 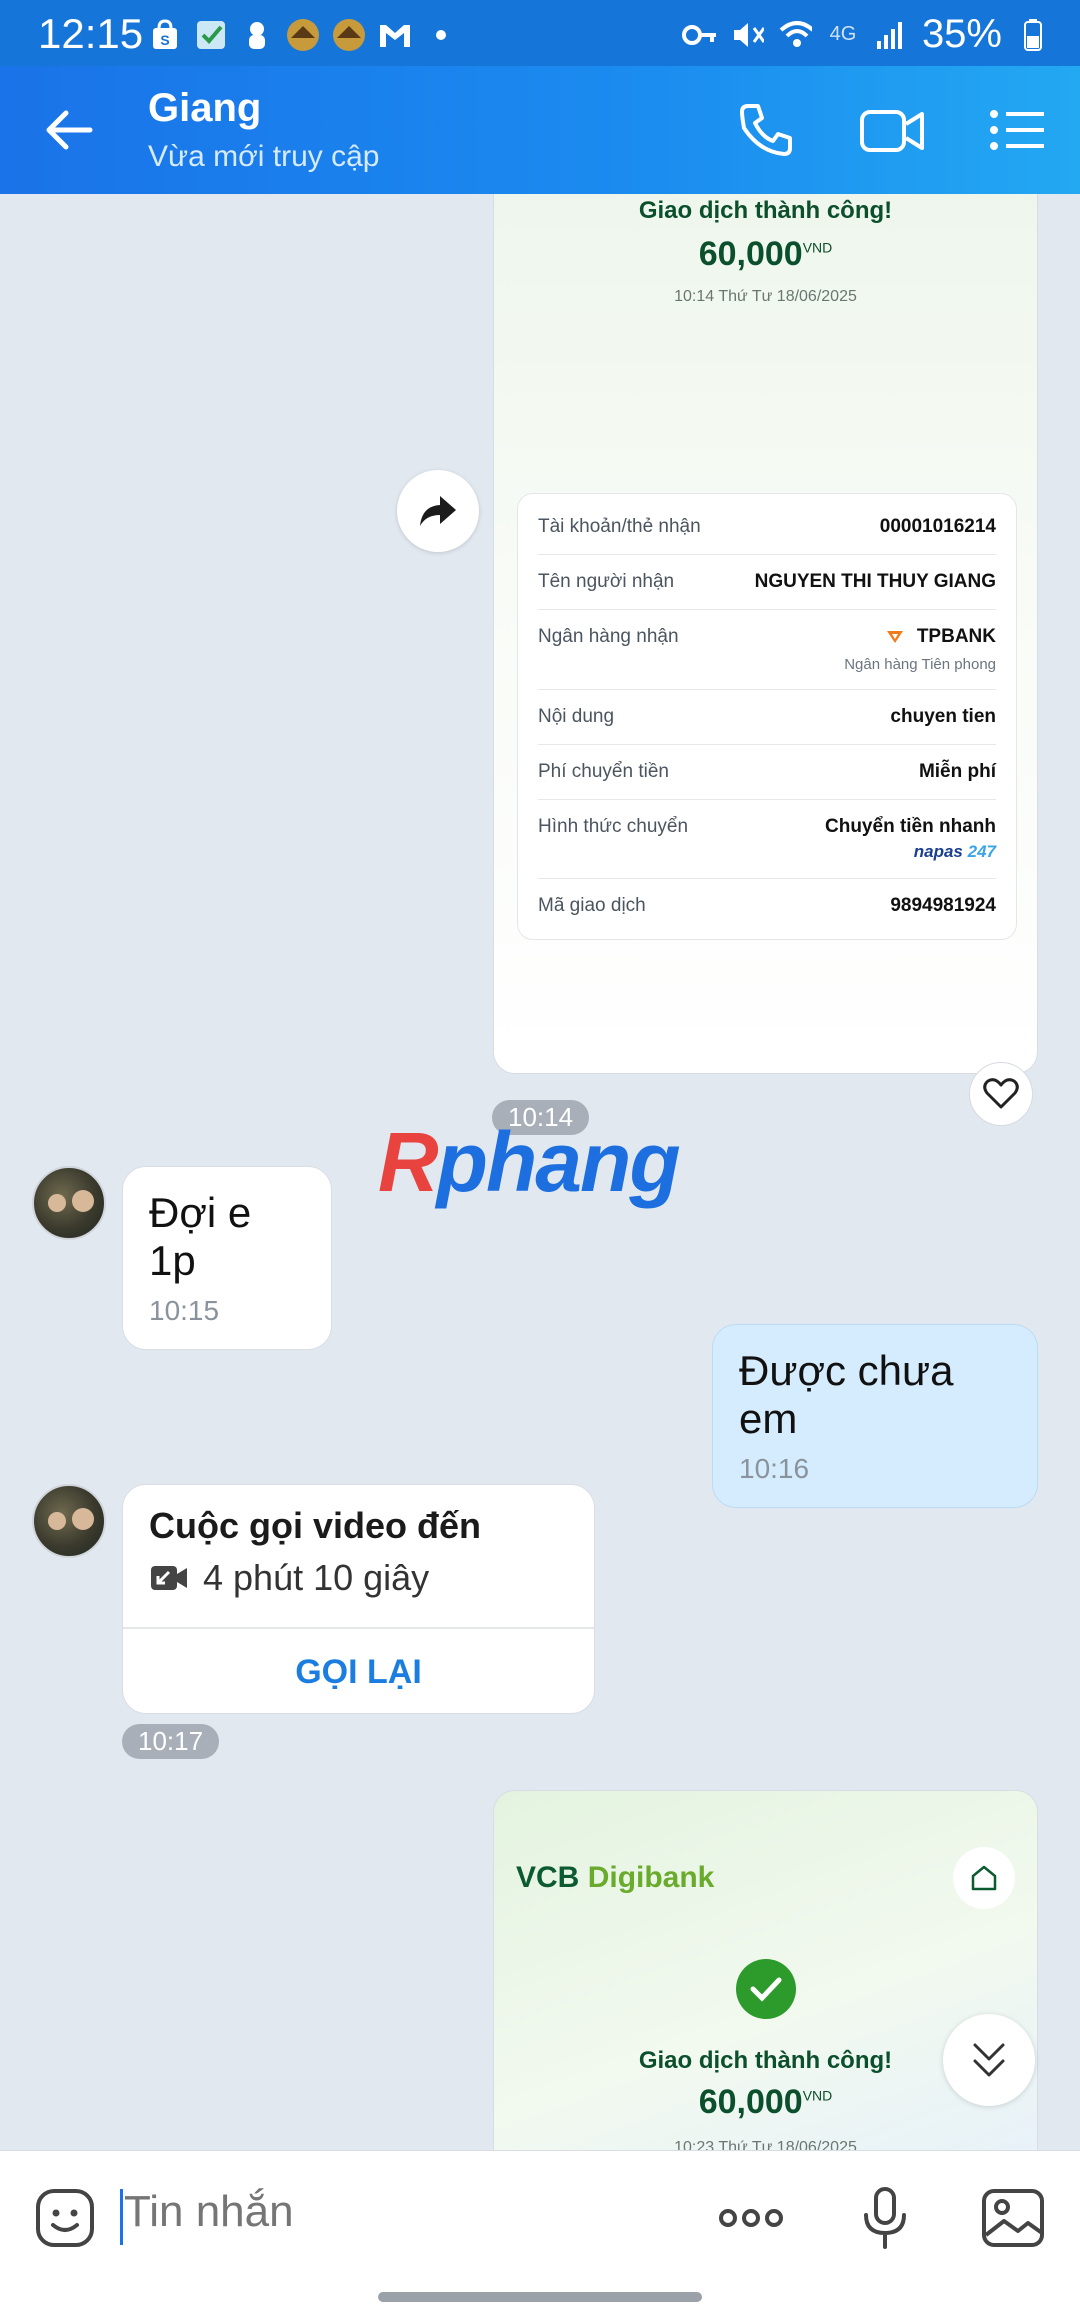 What do you see at coordinates (264, 156) in the screenshot?
I see `contact-status: Vừa mới truy cập` at bounding box center [264, 156].